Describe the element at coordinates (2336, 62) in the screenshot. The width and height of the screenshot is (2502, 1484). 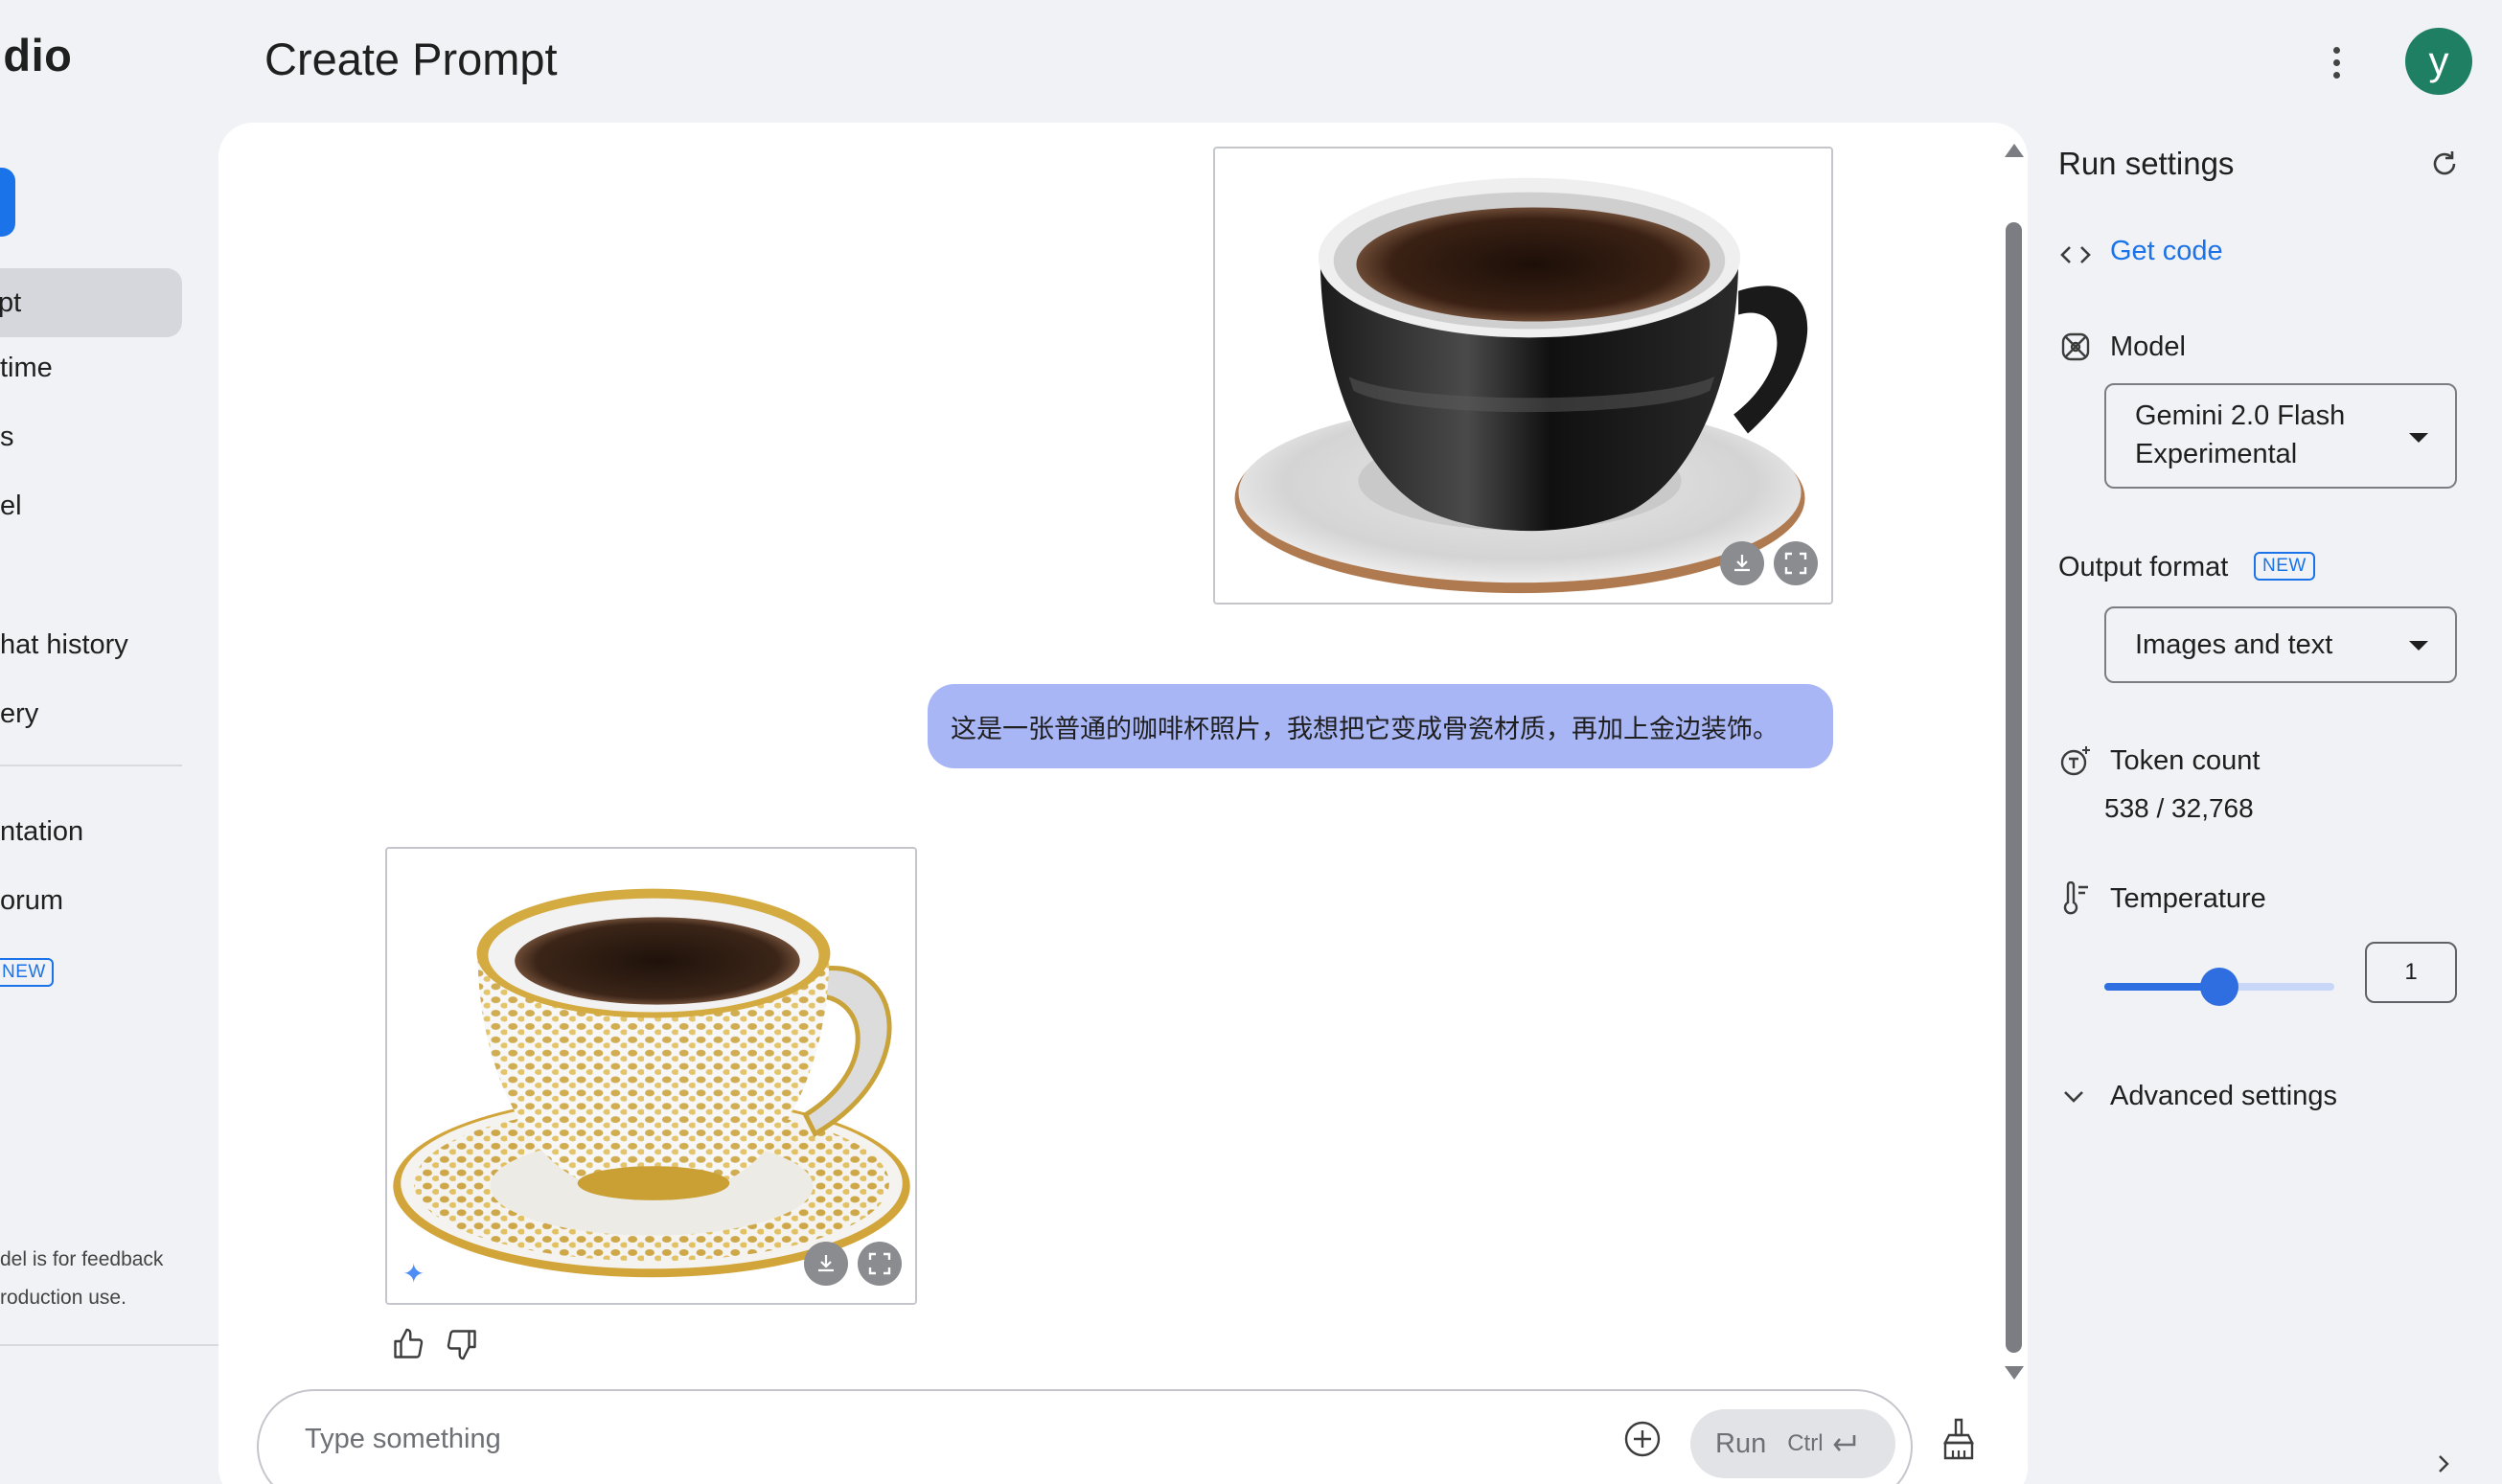
I see `more-options-icon` at that location.